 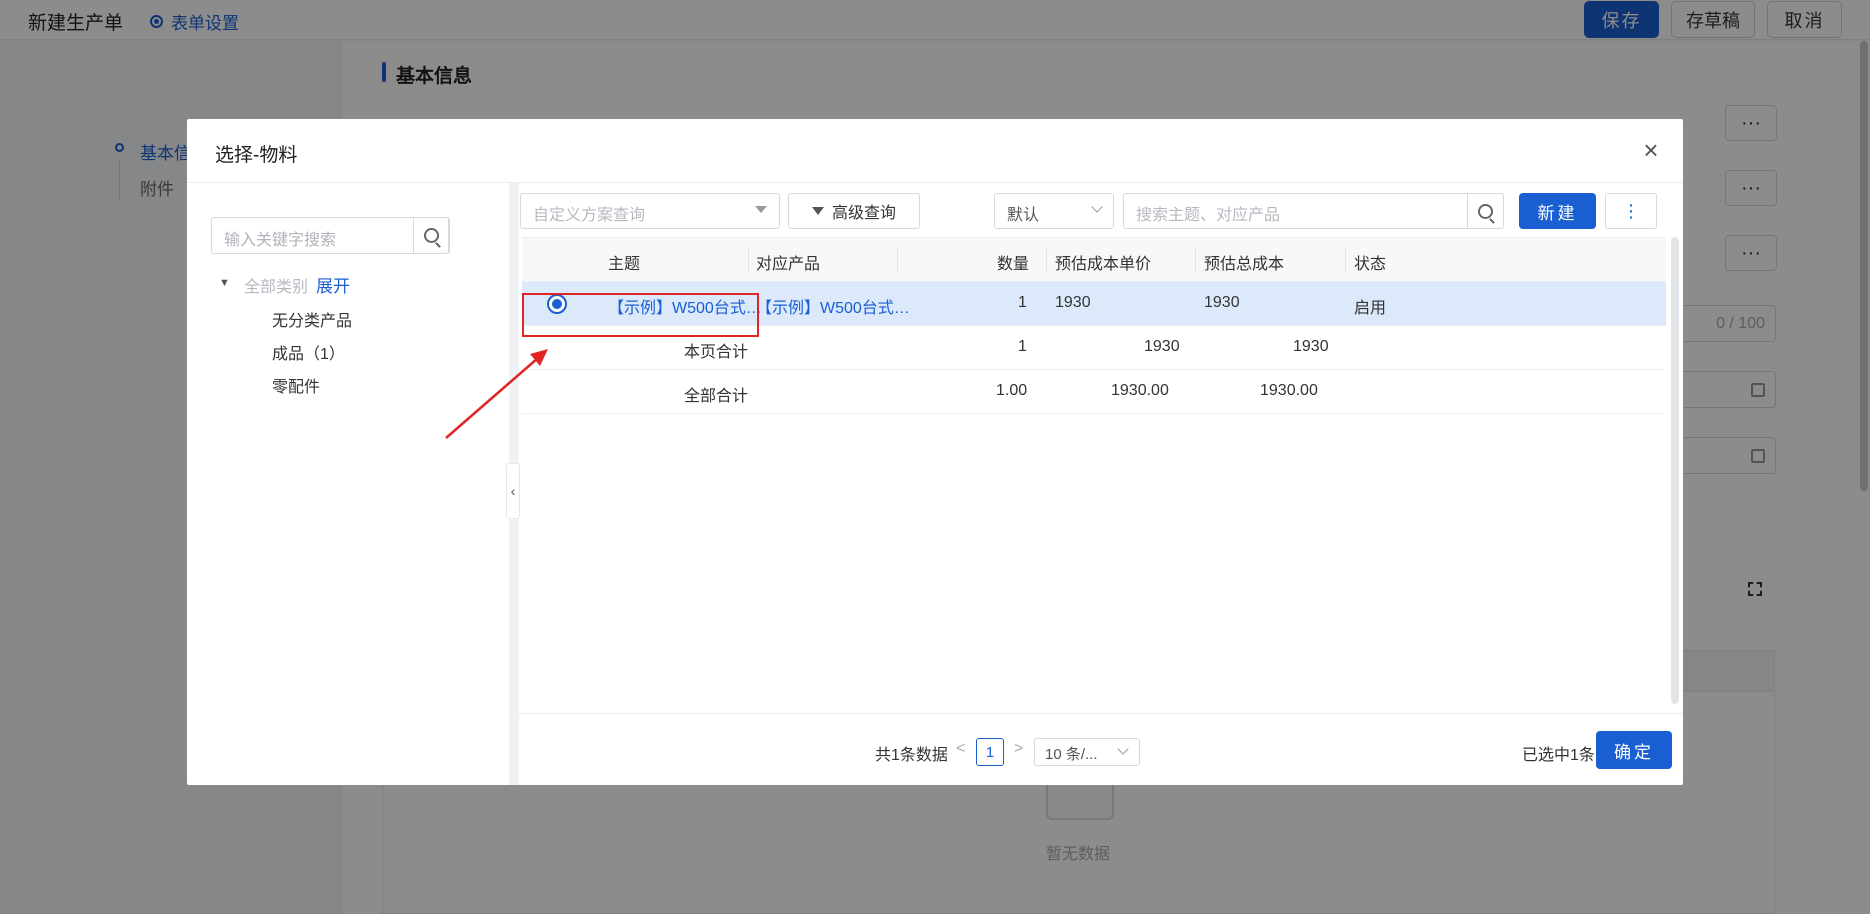 What do you see at coordinates (513, 491) in the screenshot?
I see `collapse-tree-button: ‹` at bounding box center [513, 491].